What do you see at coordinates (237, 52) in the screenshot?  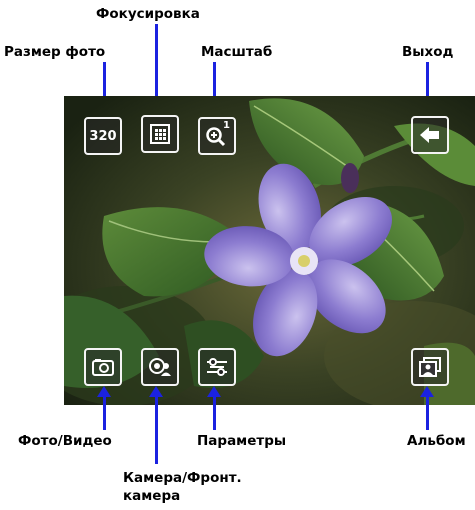 I see `zoom-label: Масштаб` at bounding box center [237, 52].